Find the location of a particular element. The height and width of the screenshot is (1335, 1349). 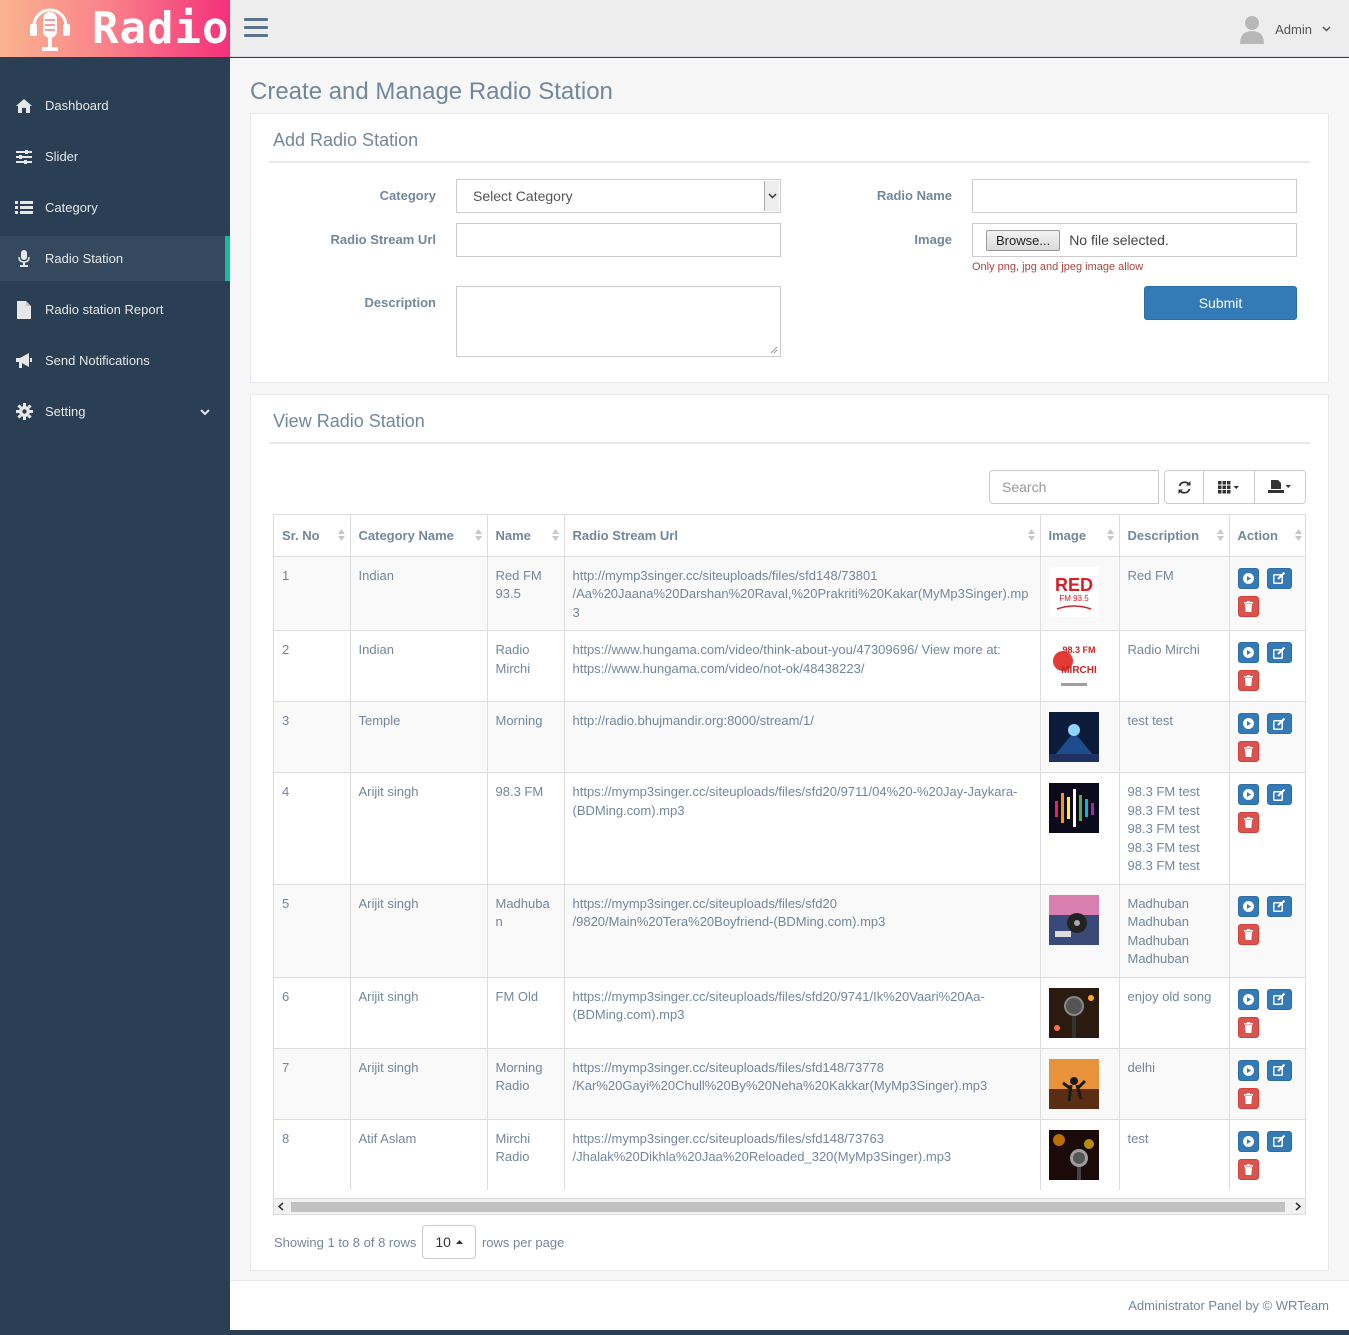

page-size-value: 10 is located at coordinates (443, 1242).